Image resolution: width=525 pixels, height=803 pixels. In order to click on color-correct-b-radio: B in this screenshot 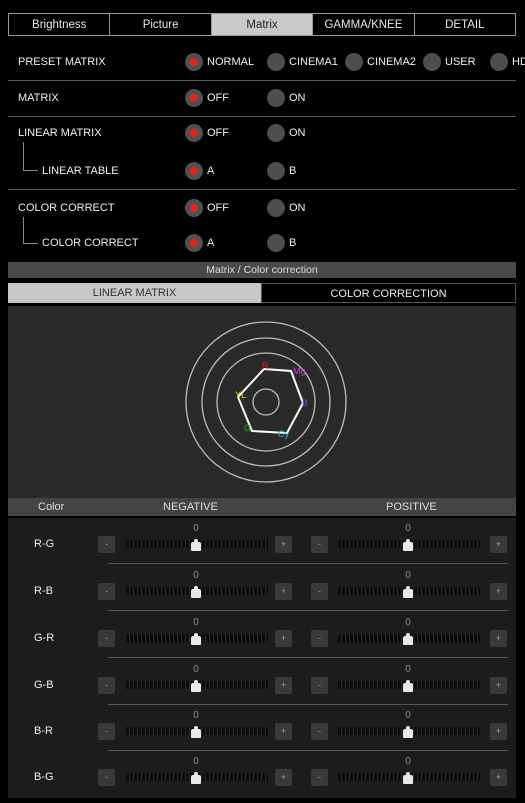, I will do `click(281, 243)`.